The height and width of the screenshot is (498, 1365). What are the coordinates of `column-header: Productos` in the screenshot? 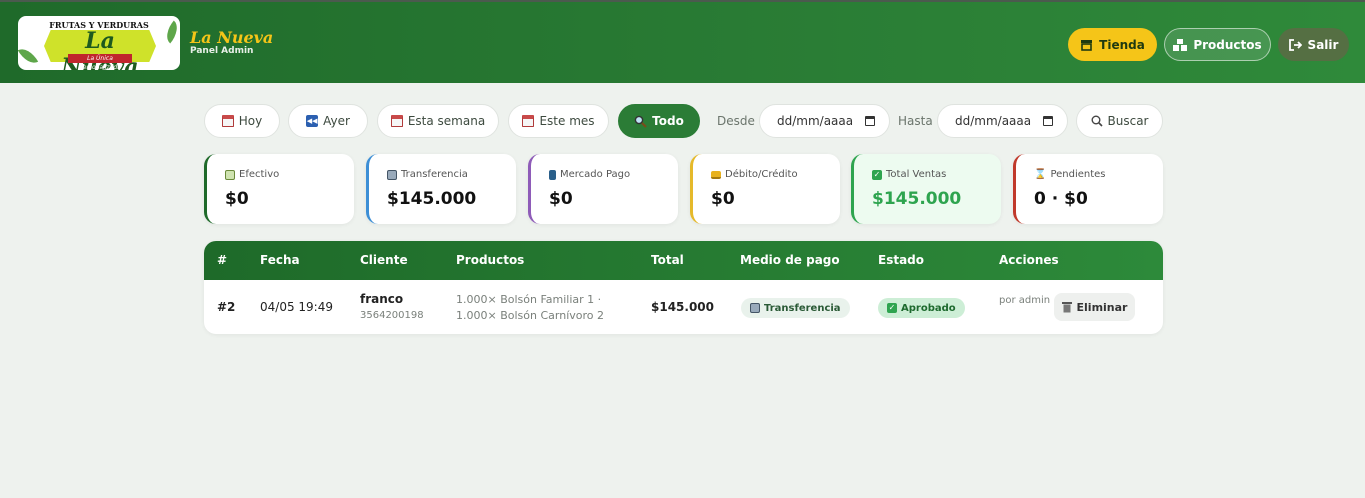 It's located at (490, 260).